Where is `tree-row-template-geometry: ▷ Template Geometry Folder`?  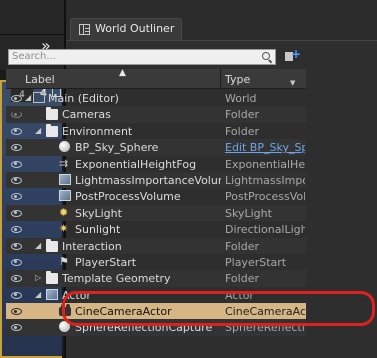
tree-row-template-geometry: ▷ Template Geometry Folder is located at coordinates (156, 278).